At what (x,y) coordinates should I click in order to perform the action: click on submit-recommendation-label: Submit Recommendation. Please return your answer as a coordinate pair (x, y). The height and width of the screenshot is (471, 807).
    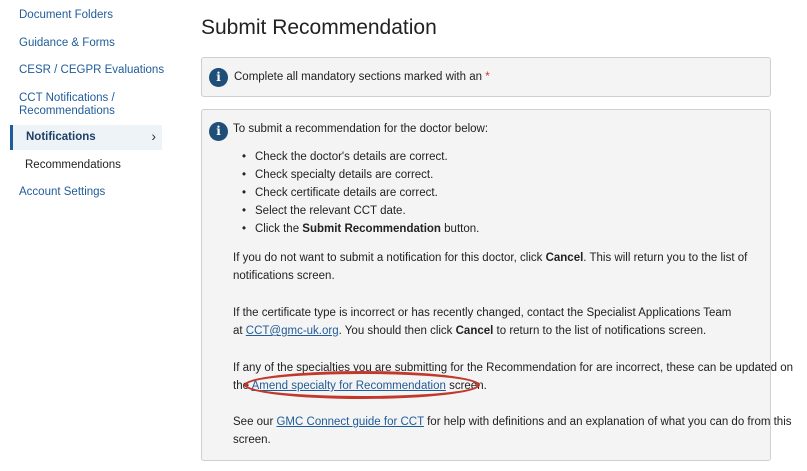
    Looking at the image, I should click on (371, 229).